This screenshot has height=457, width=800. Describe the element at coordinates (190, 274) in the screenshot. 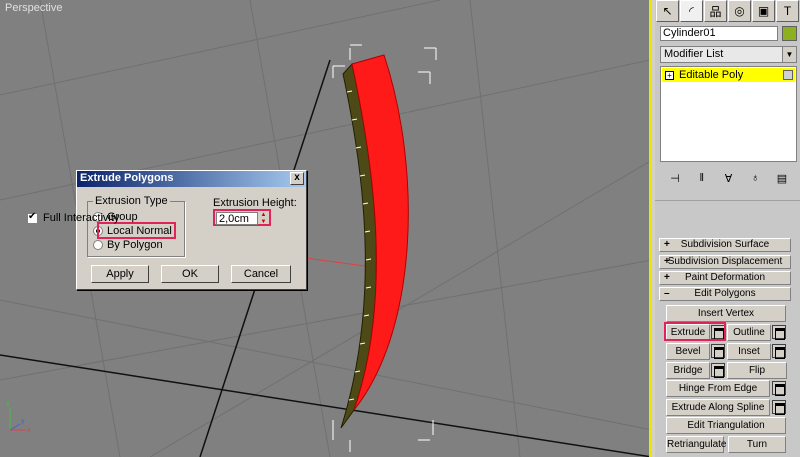

I see `ok-button: OK` at that location.